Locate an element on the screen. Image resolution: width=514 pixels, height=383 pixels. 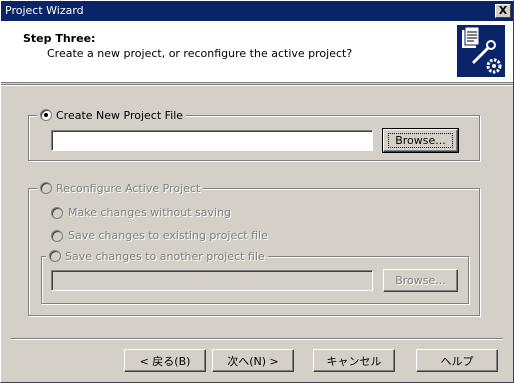
back-button-label: < 戻る(B) is located at coordinates (165, 361).